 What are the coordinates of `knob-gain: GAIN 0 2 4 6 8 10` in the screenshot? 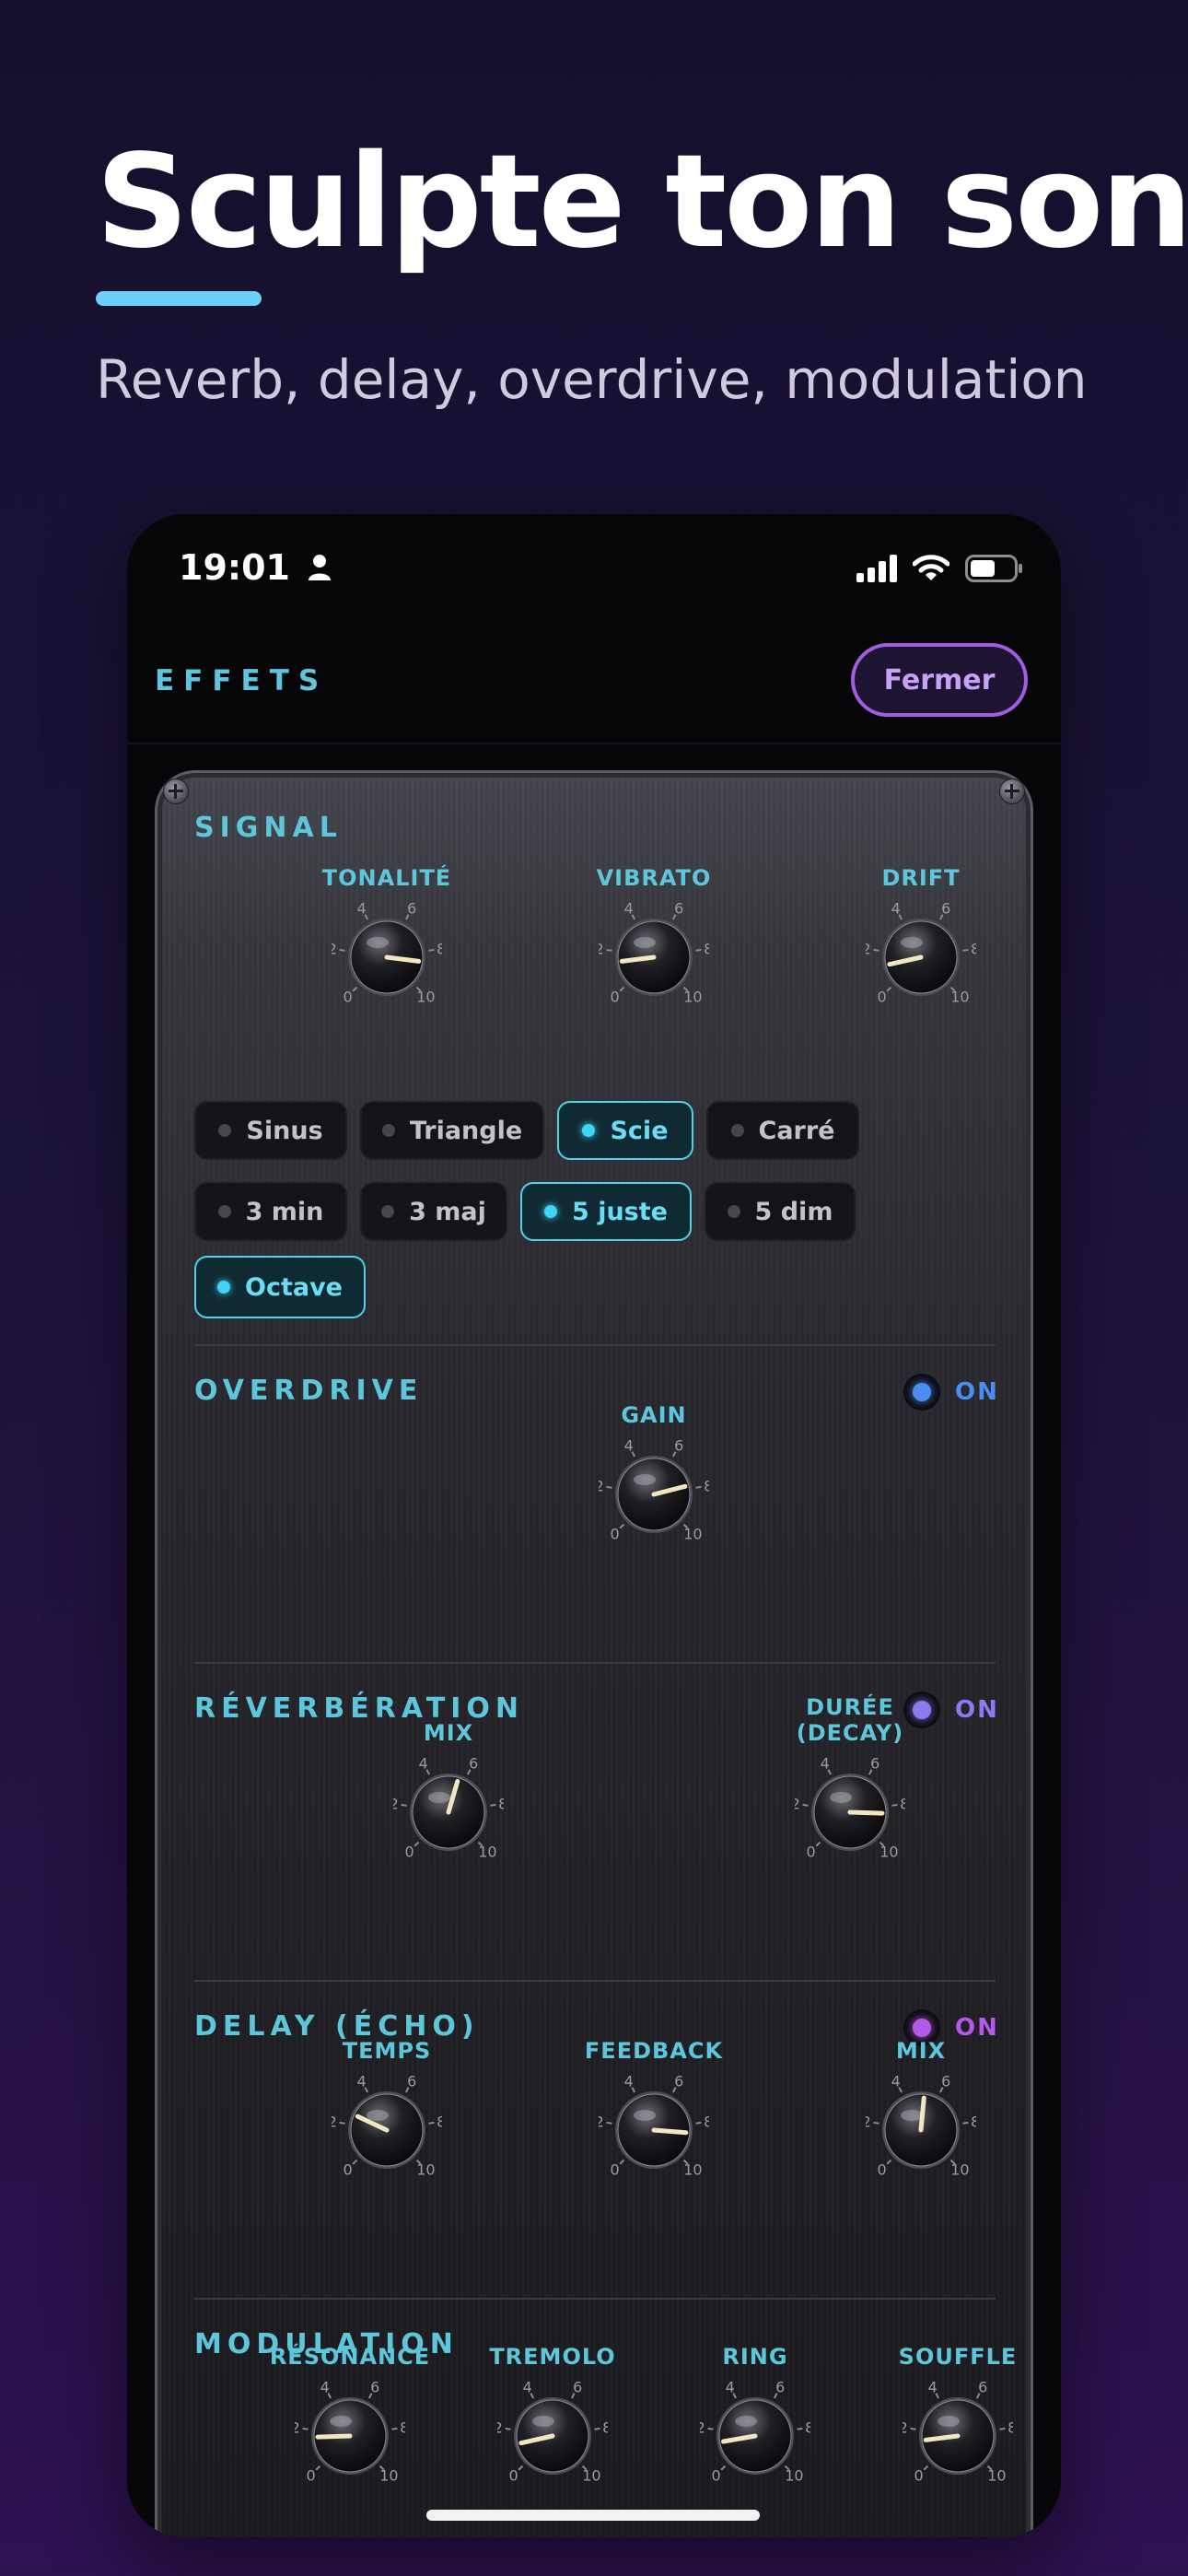 It's located at (654, 1476).